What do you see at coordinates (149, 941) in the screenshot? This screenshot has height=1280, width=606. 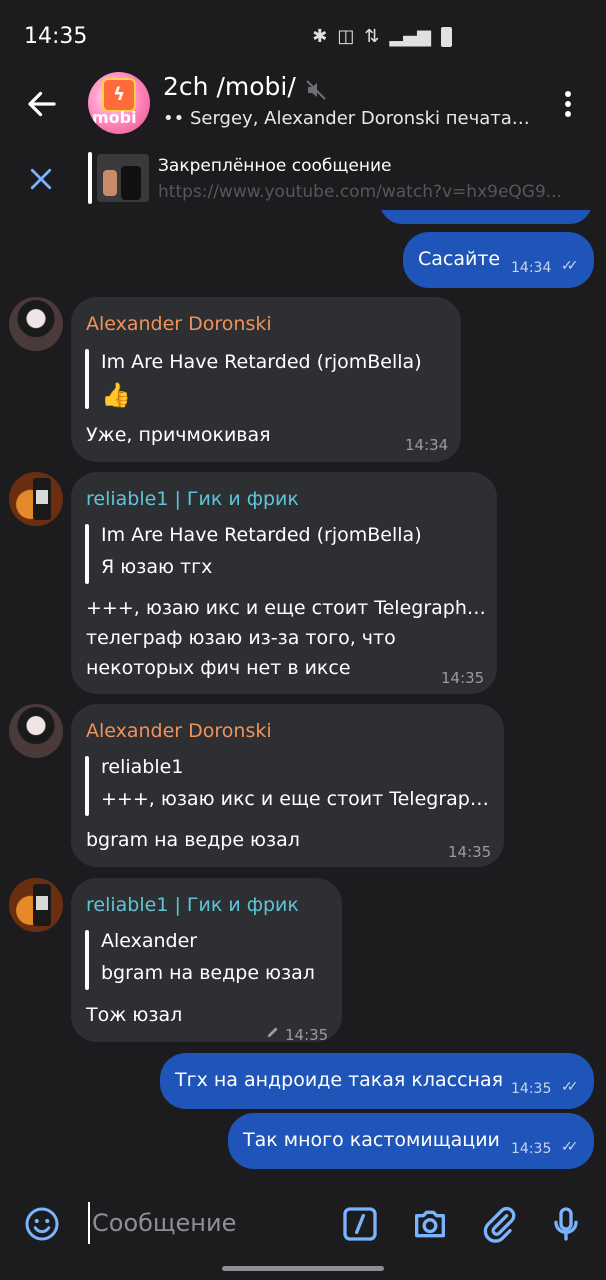 I see `reply-author: Alexander` at bounding box center [149, 941].